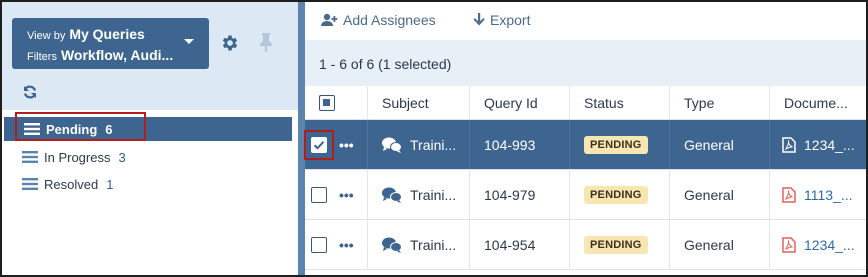 Image resolution: width=868 pixels, height=277 pixels. Describe the element at coordinates (30, 92) in the screenshot. I see `refresh-icon` at that location.